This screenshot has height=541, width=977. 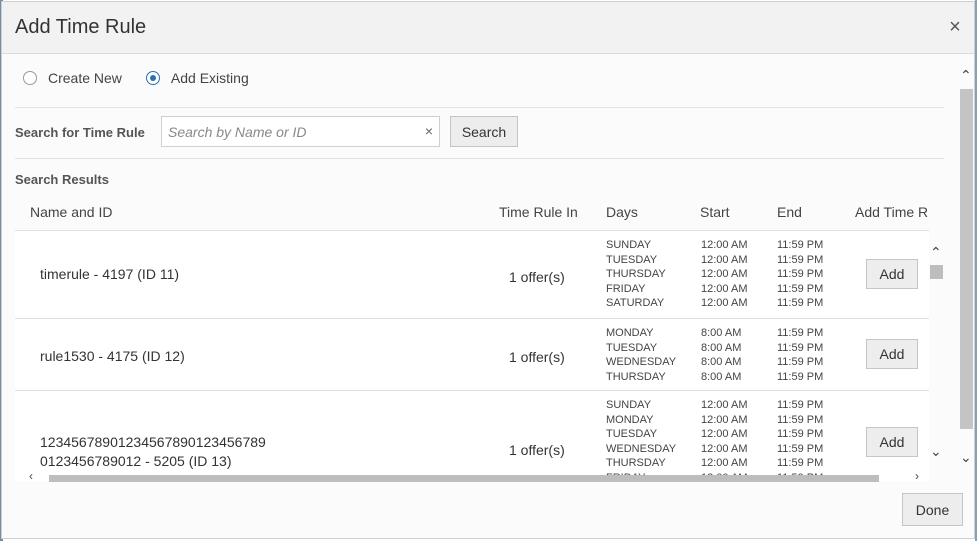 I want to click on close-icon: ×, so click(x=955, y=27).